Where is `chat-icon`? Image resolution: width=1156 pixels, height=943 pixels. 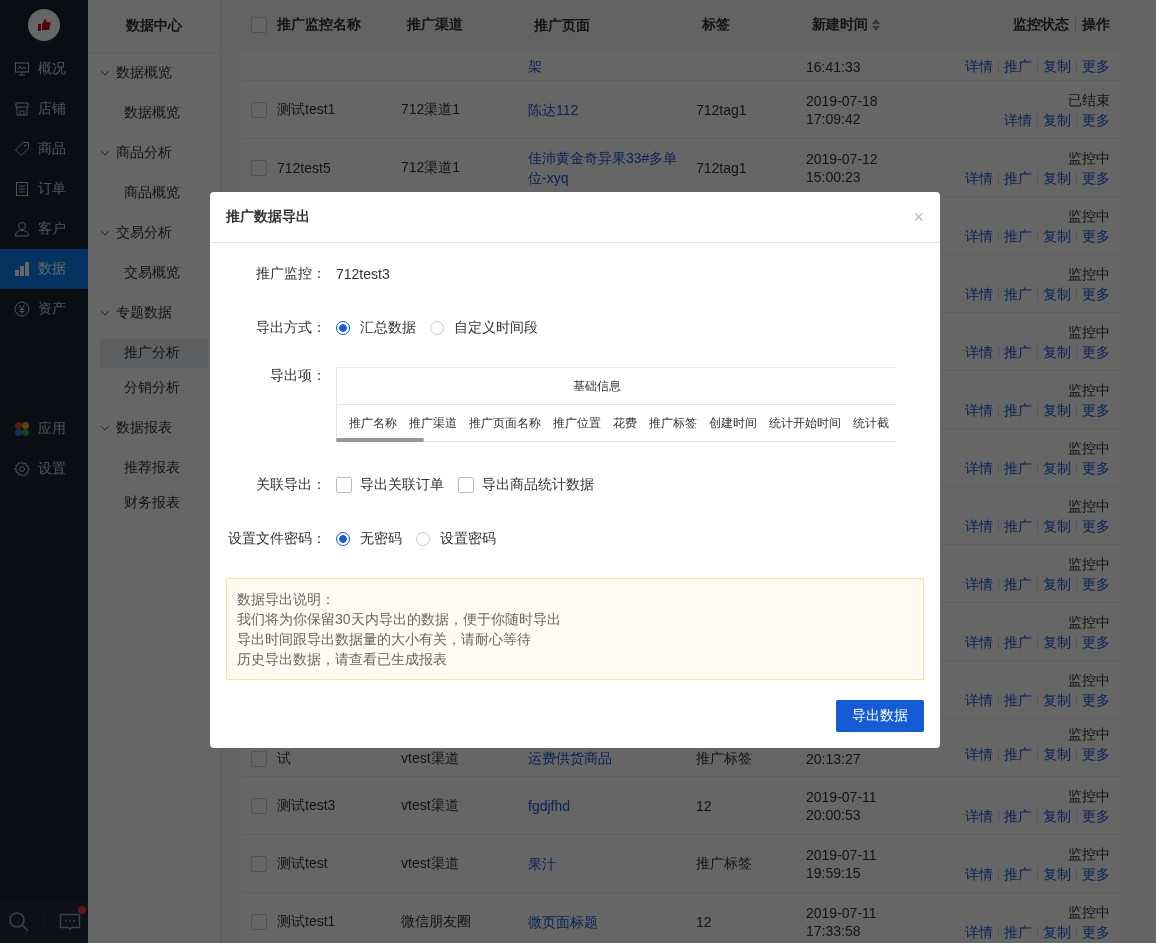
chat-icon is located at coordinates (70, 922).